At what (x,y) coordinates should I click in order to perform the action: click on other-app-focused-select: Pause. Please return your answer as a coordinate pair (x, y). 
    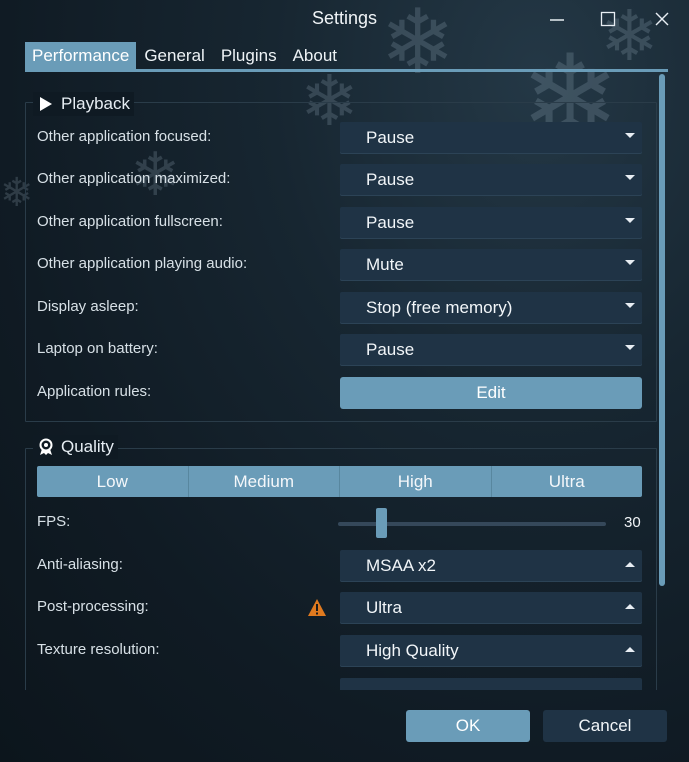
    Looking at the image, I should click on (491, 138).